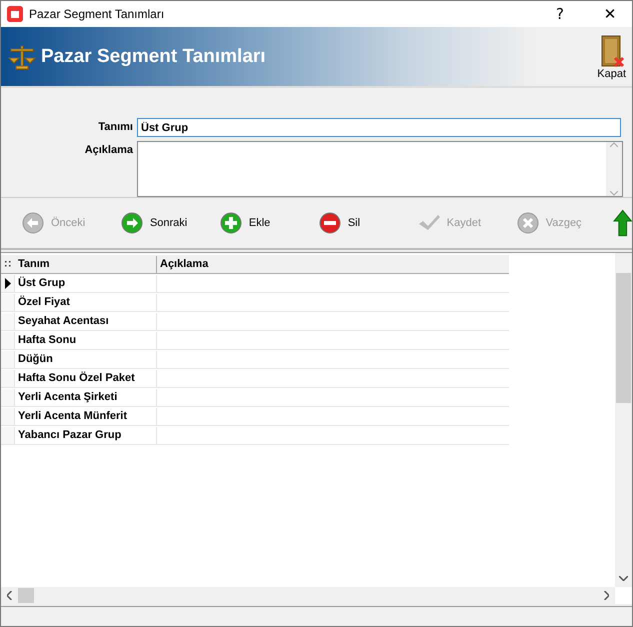 The image size is (633, 627). Describe the element at coordinates (108, 150) in the screenshot. I see `field-label: Açıklama` at that location.